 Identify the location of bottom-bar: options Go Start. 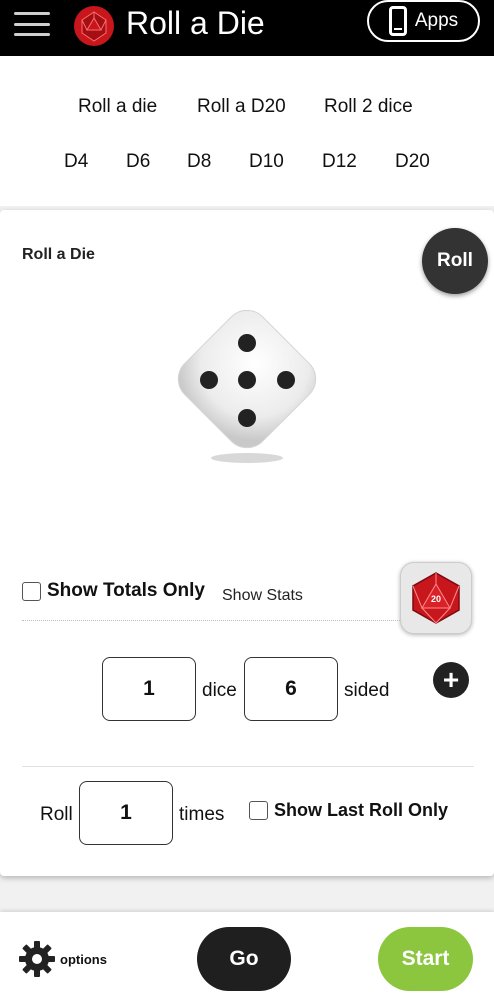
(247, 956).